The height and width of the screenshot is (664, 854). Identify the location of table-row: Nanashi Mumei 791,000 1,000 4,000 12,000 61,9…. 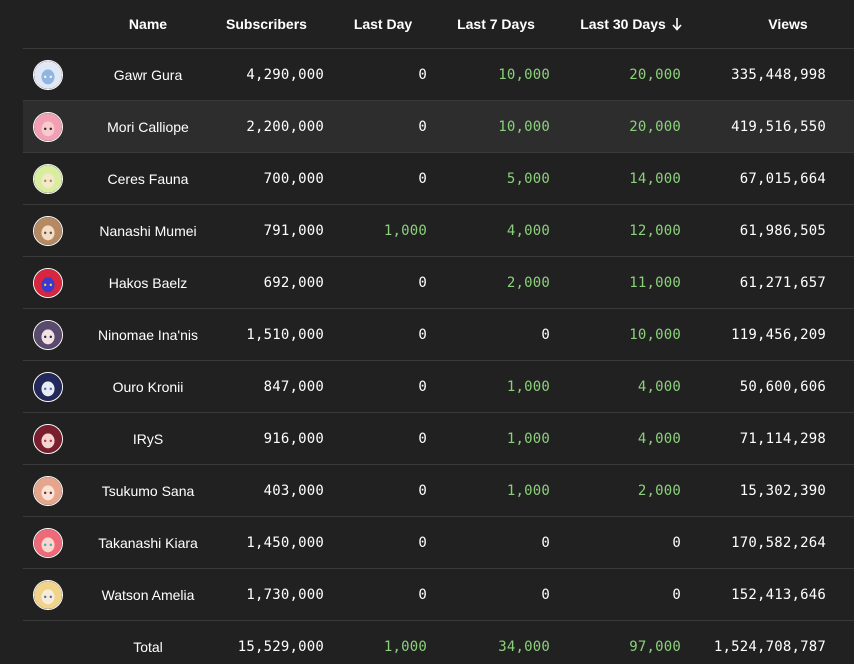
(438, 231).